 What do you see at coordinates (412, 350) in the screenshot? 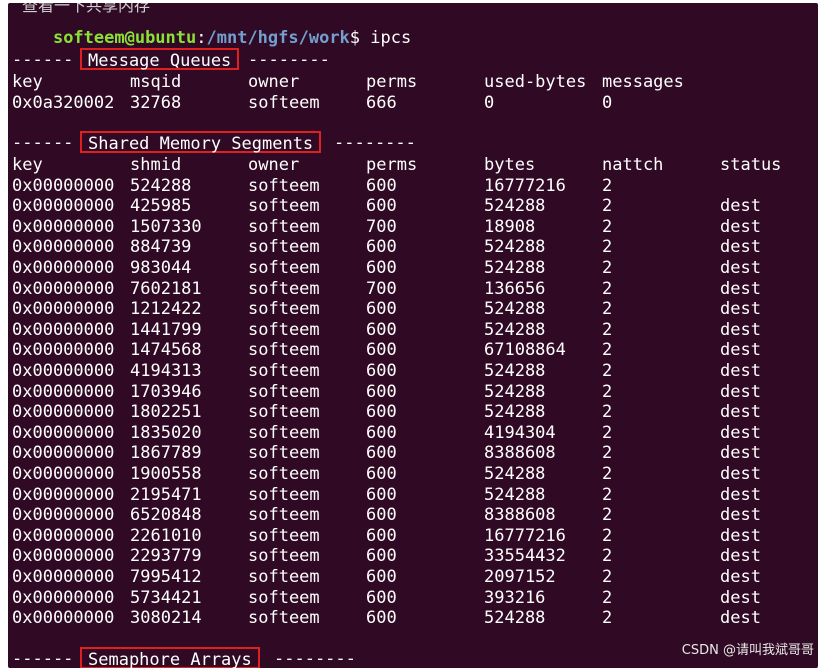
I see `table-row: 0x00000000 1474568 softeem 600 67108864 2 dest` at bounding box center [412, 350].